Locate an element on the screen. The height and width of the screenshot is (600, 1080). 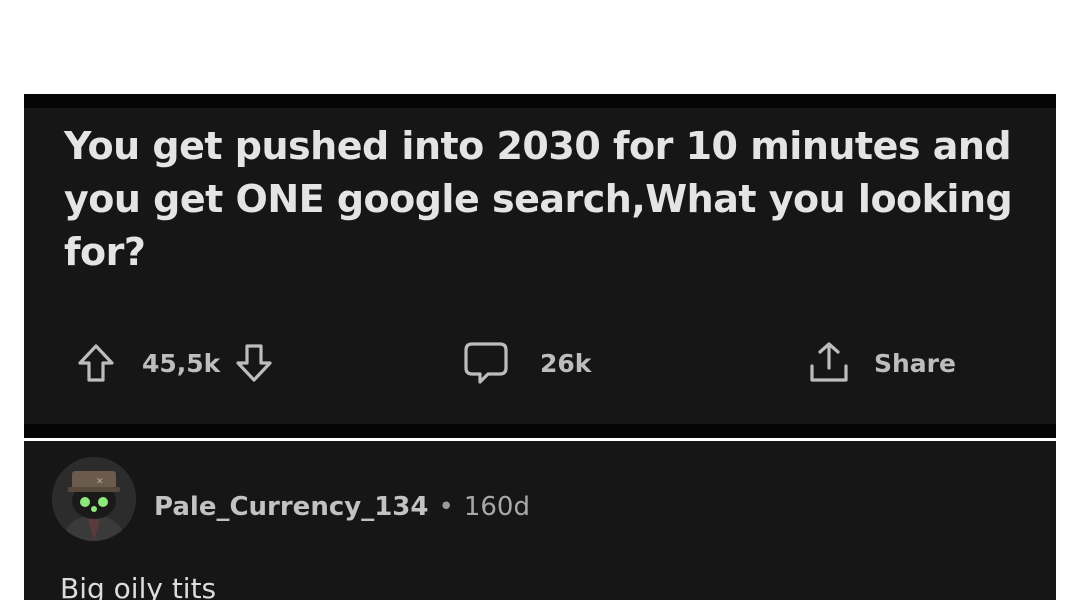
vote-count: 45,5k is located at coordinates (181, 363).